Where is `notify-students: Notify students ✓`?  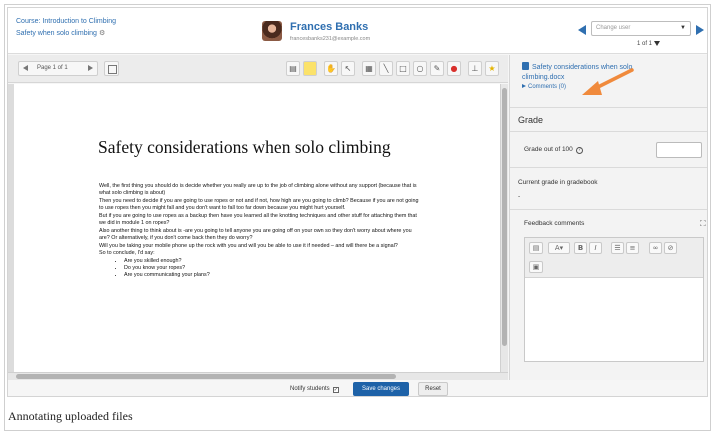
notify-students: Notify students ✓ is located at coordinates (314, 389).